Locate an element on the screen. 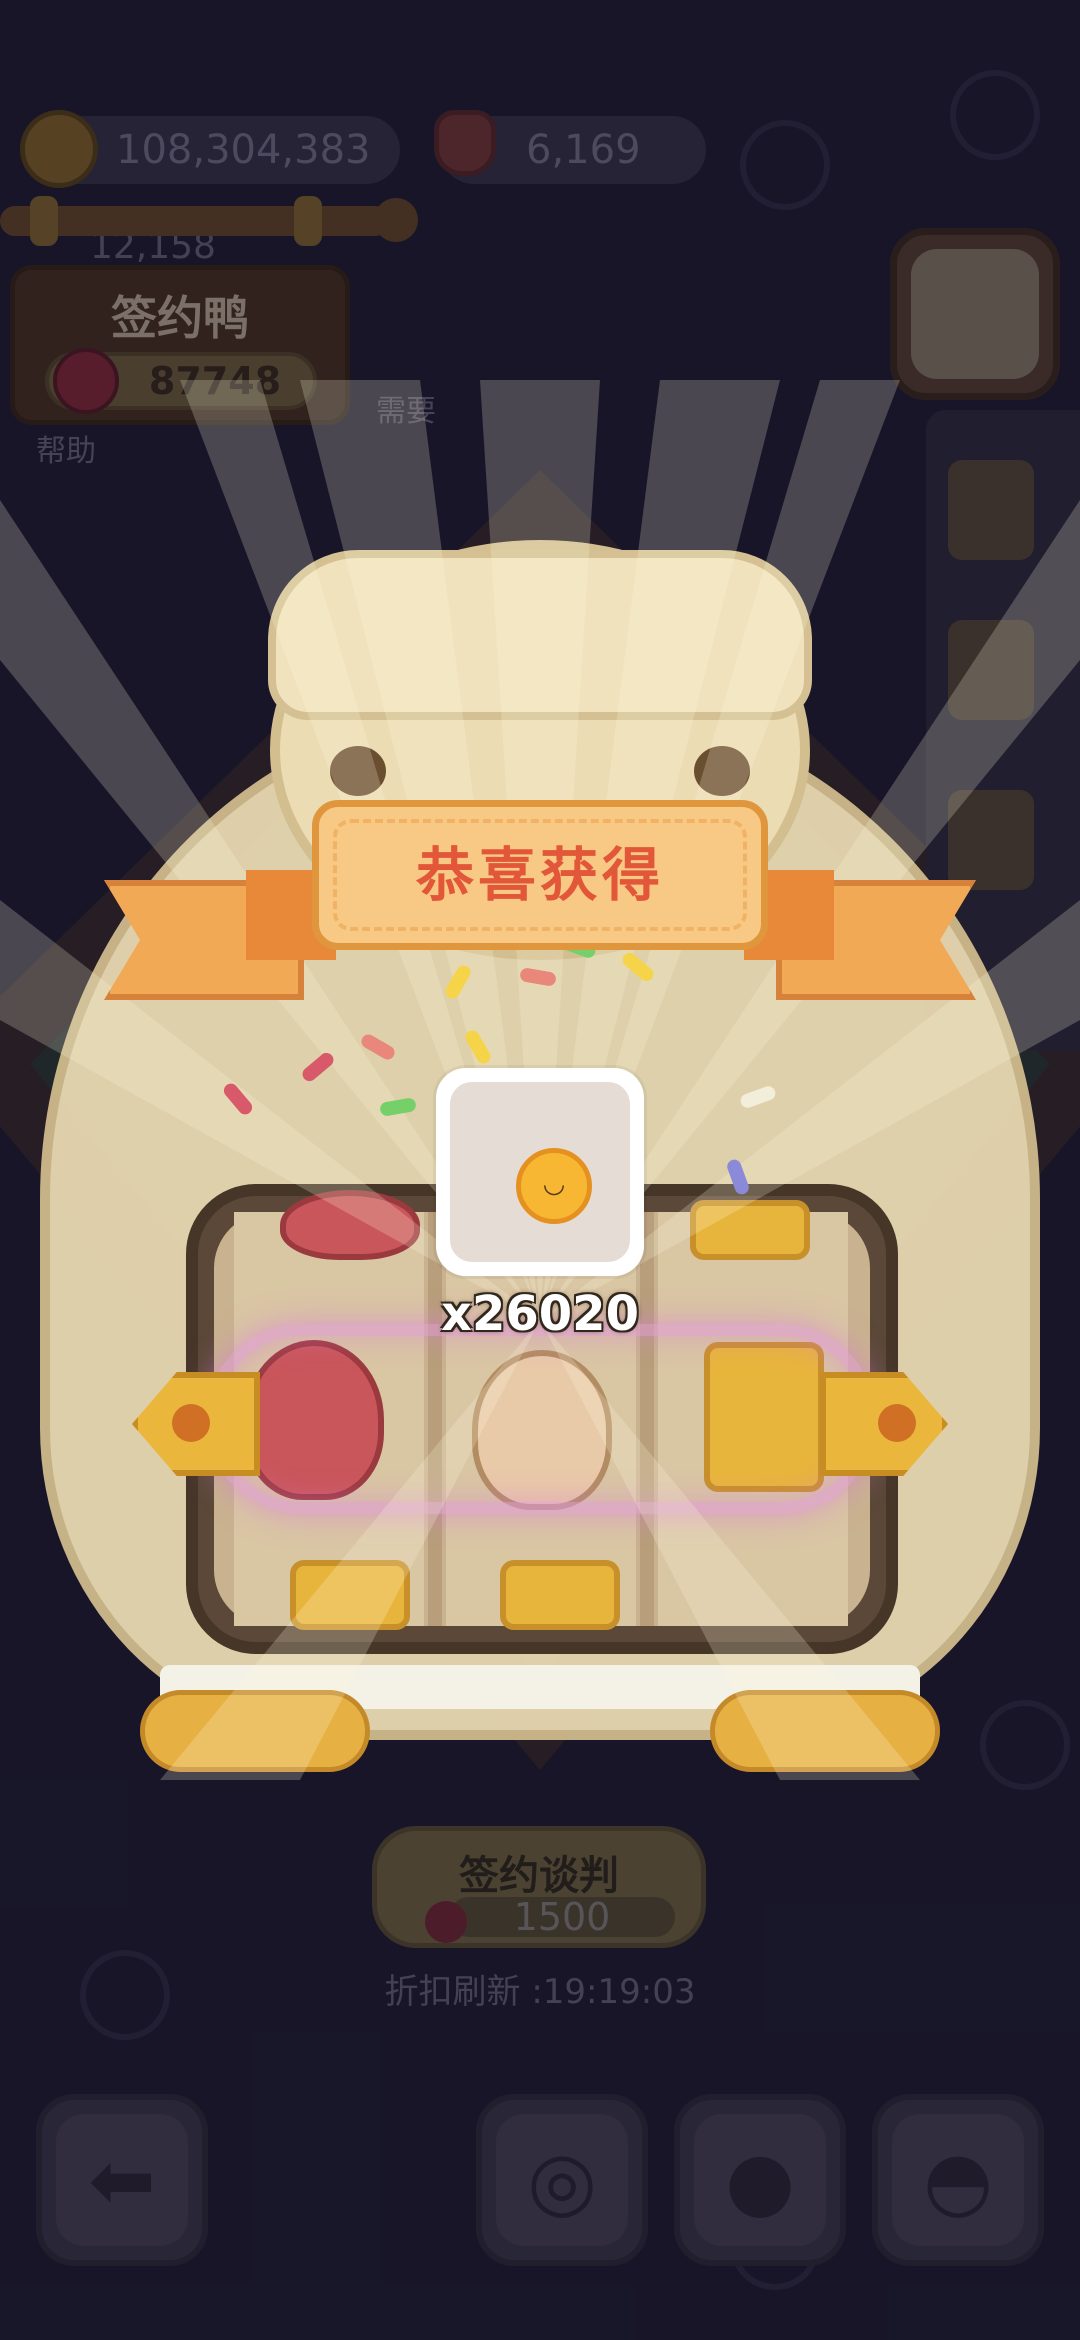  cookie-face: ◡ is located at coordinates (554, 1184).